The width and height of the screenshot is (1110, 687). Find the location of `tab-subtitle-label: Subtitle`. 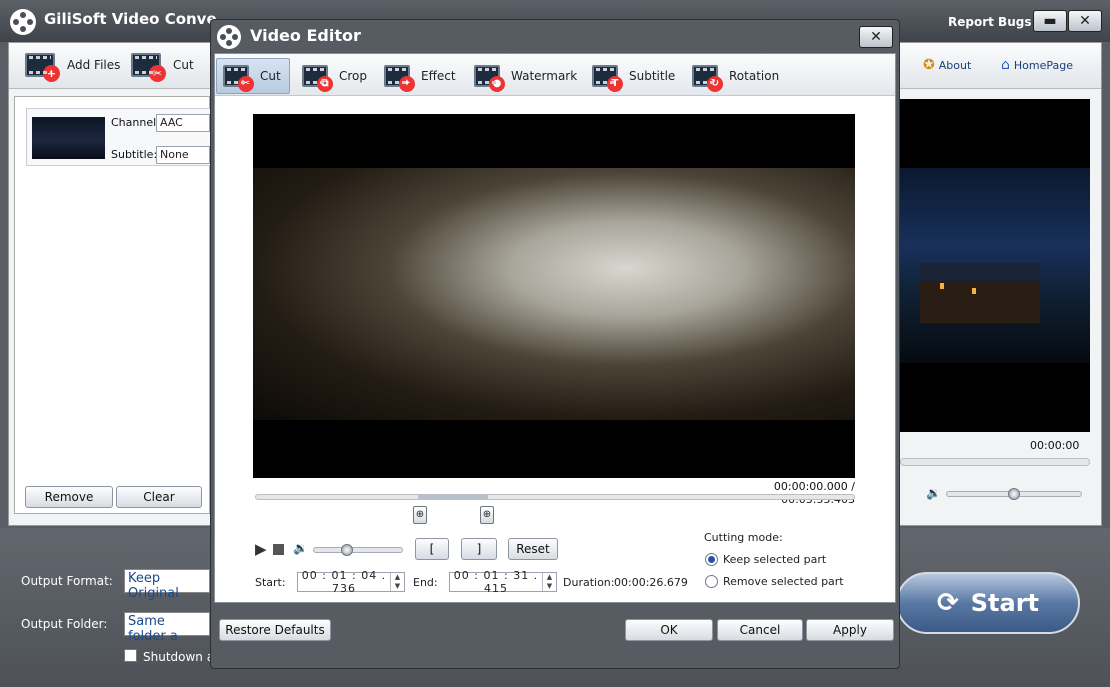

tab-subtitle-label: Subtitle is located at coordinates (652, 76).